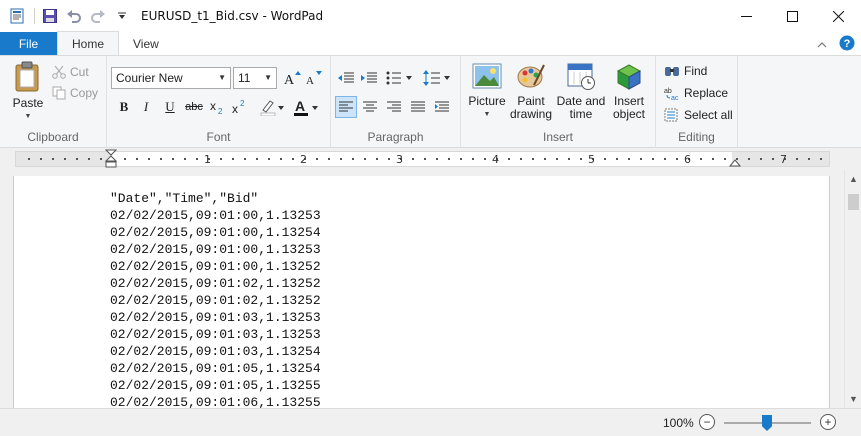 The image size is (861, 436). I want to click on date-time-button: Date and time, so click(581, 91).